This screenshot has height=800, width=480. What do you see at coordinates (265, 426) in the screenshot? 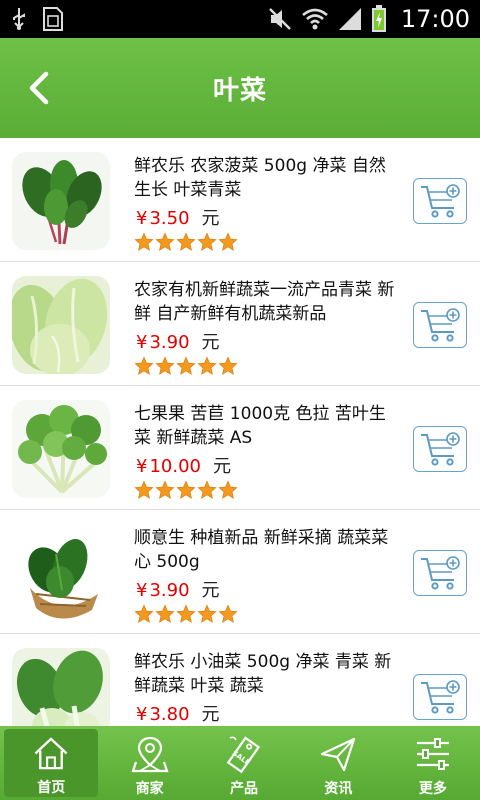
I see `product-title: 七果果 苦苣 1000克 色拉 苦叶生菜 新鲜蔬菜 AS` at bounding box center [265, 426].